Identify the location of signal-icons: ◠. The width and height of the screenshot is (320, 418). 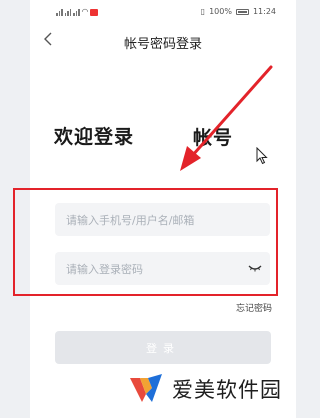
(77, 11).